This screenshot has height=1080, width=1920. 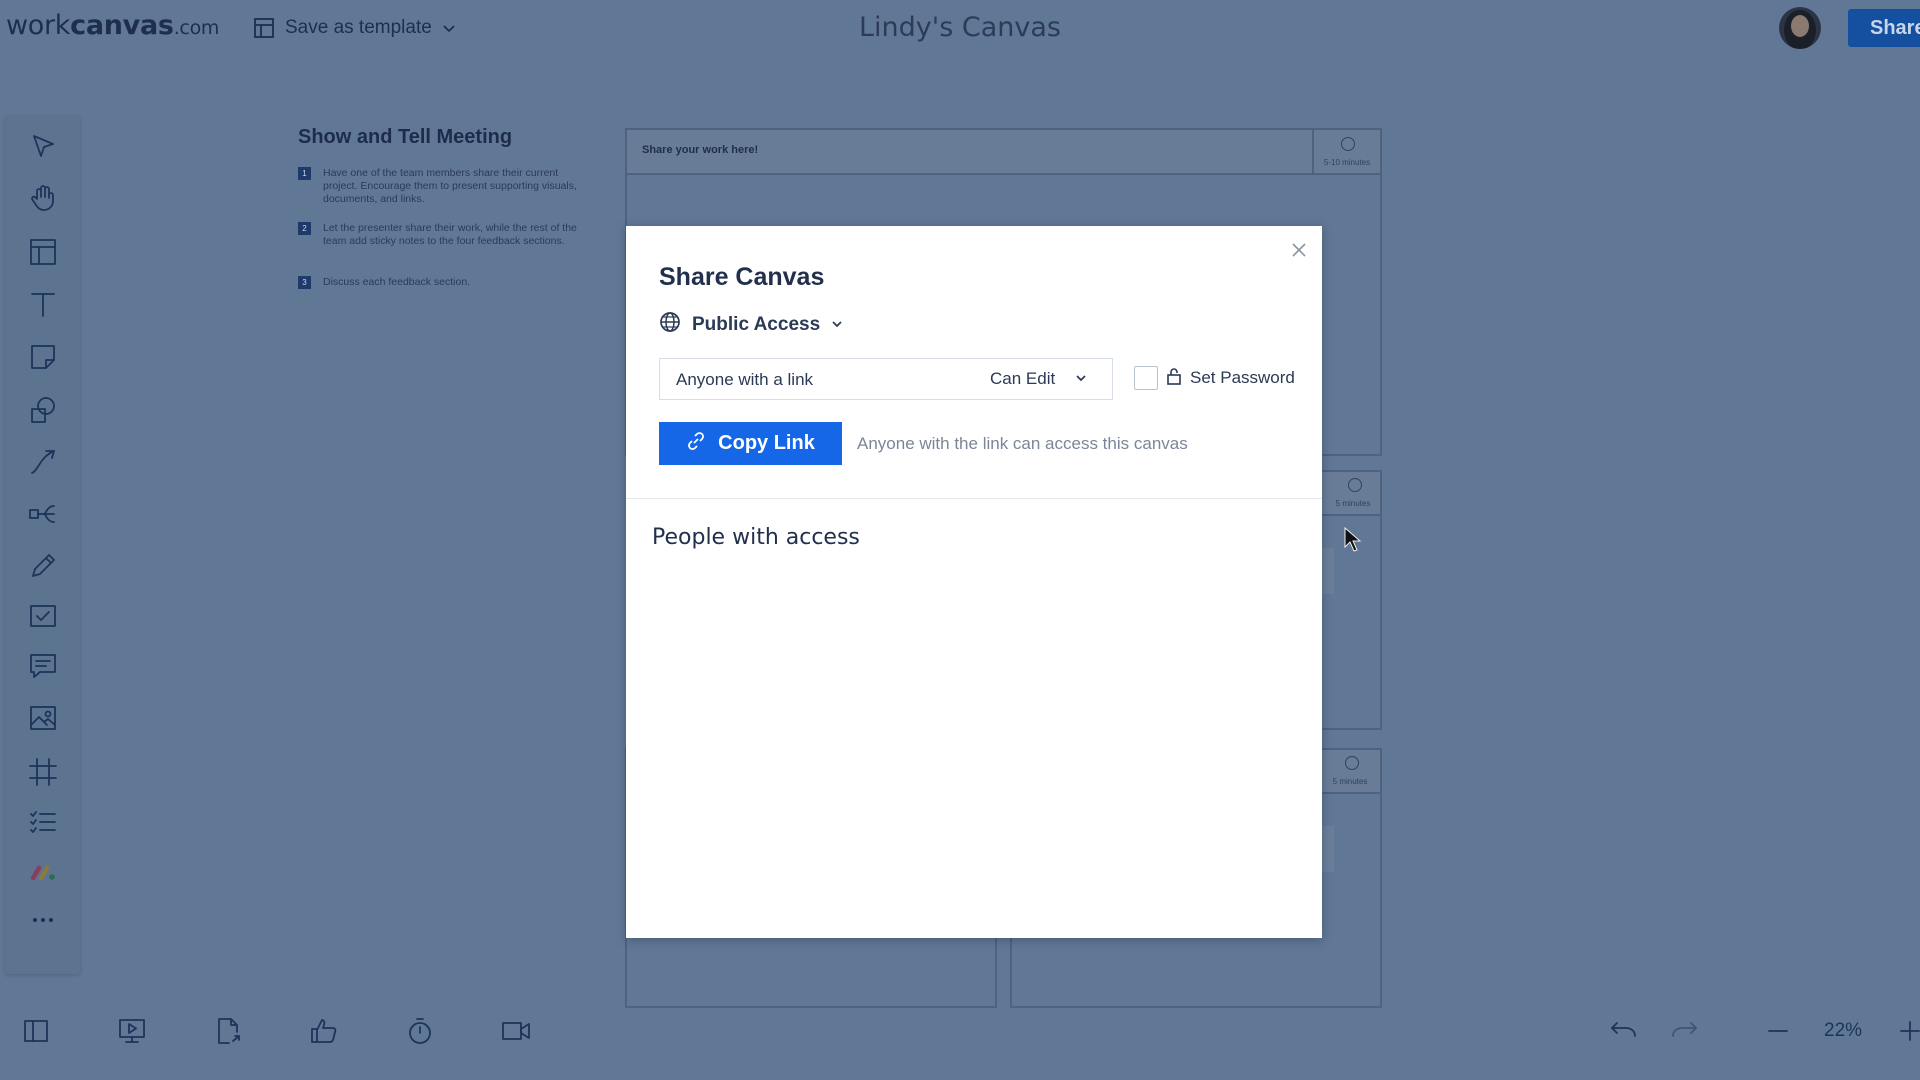 I want to click on select-icon, so click(x=43, y=146).